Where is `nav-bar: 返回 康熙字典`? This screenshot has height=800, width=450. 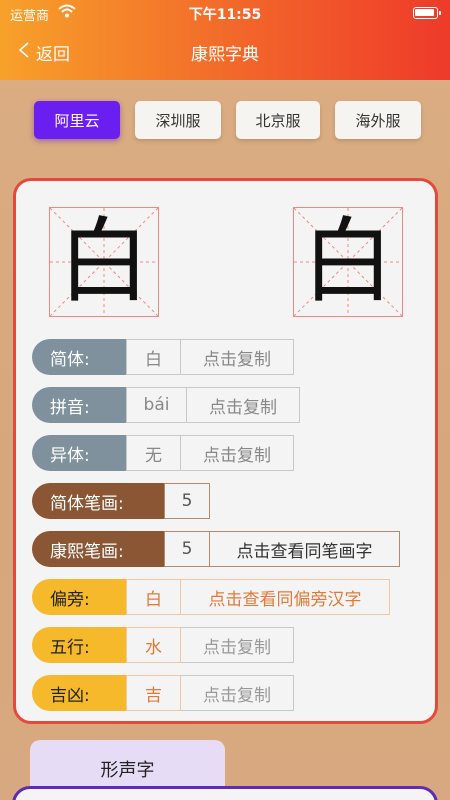
nav-bar: 返回 康熙字典 is located at coordinates (225, 52).